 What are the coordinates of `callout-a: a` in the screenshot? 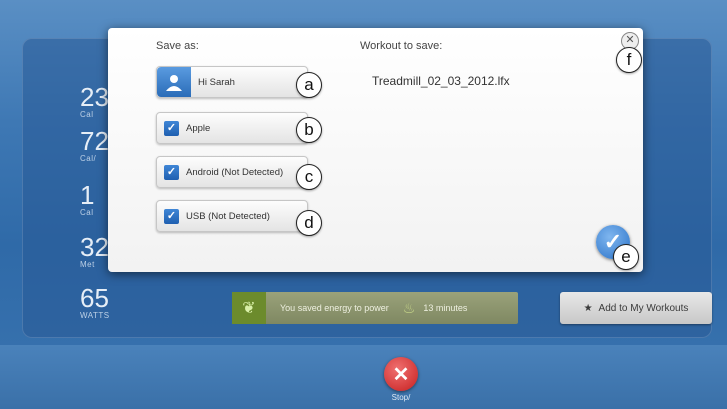 It's located at (309, 85).